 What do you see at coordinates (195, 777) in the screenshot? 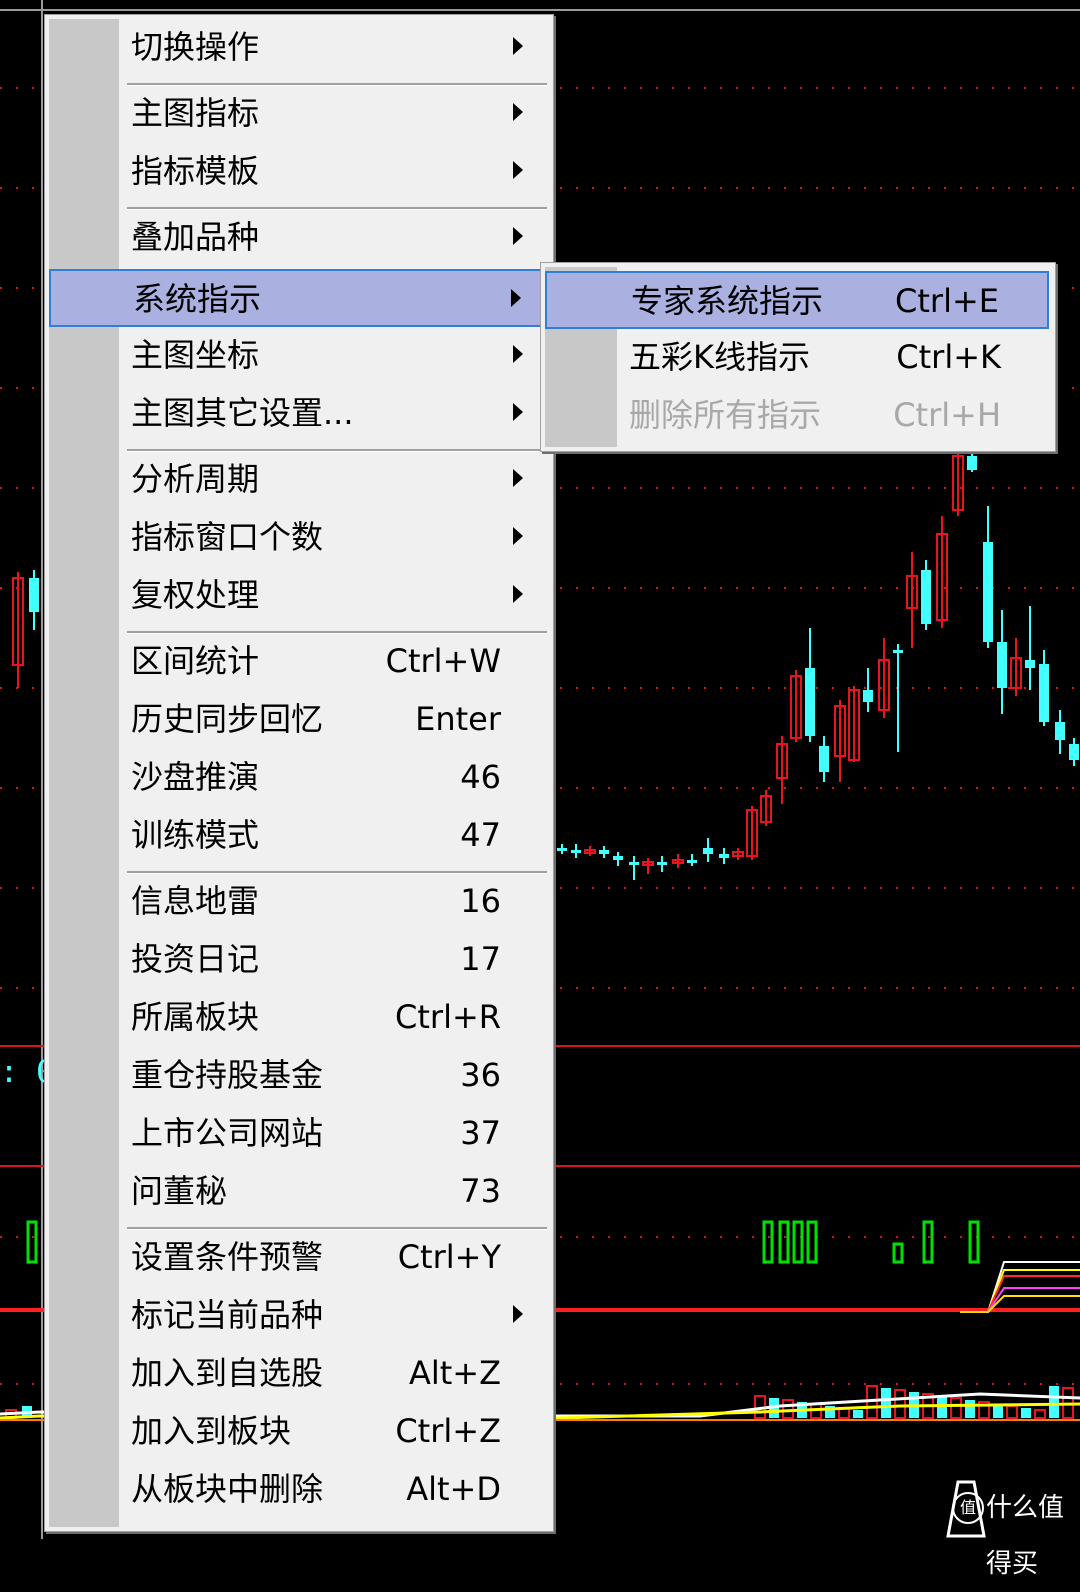
I see `menu-item-label: 沙盘推演` at bounding box center [195, 777].